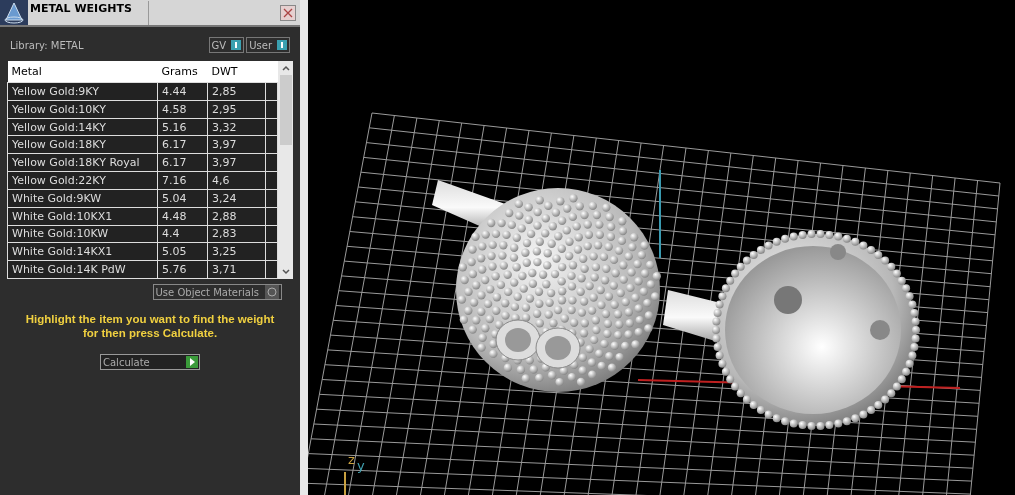  Describe the element at coordinates (150, 362) in the screenshot. I see `calculate-button: Calculate` at that location.